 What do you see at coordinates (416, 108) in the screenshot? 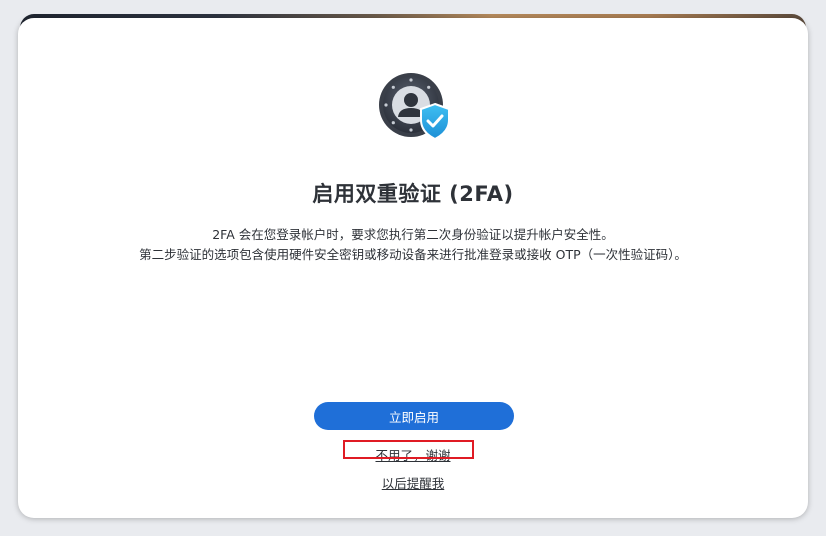
I see `shield-user-2fa-icon` at bounding box center [416, 108].